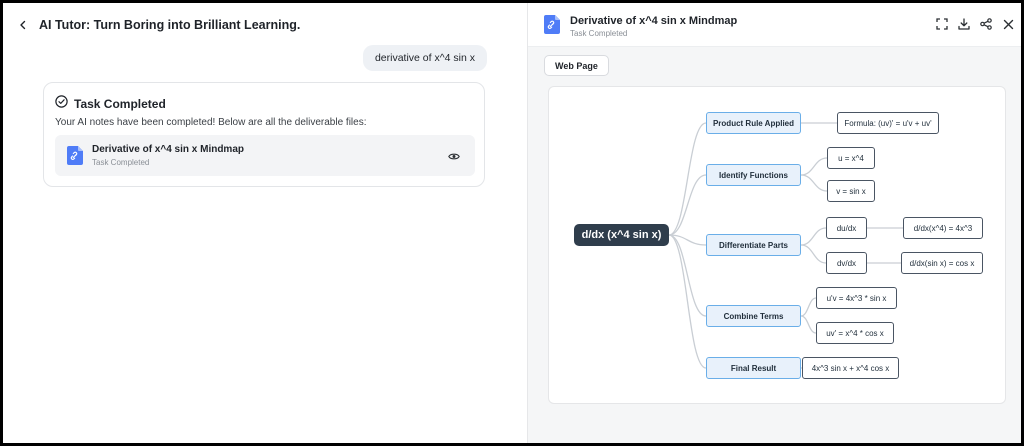 The height and width of the screenshot is (446, 1024). I want to click on file-status: Task Completed, so click(121, 162).